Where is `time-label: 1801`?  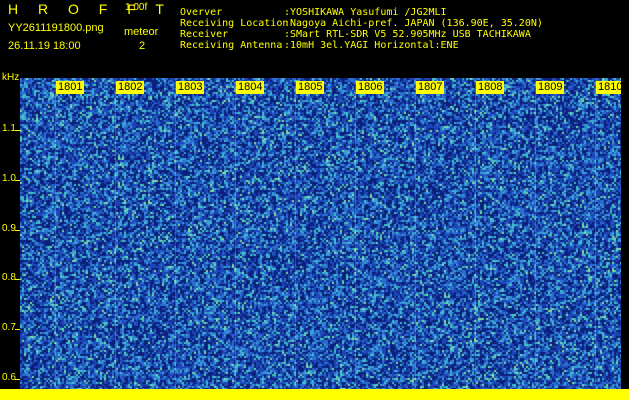 time-label: 1801 is located at coordinates (70, 87).